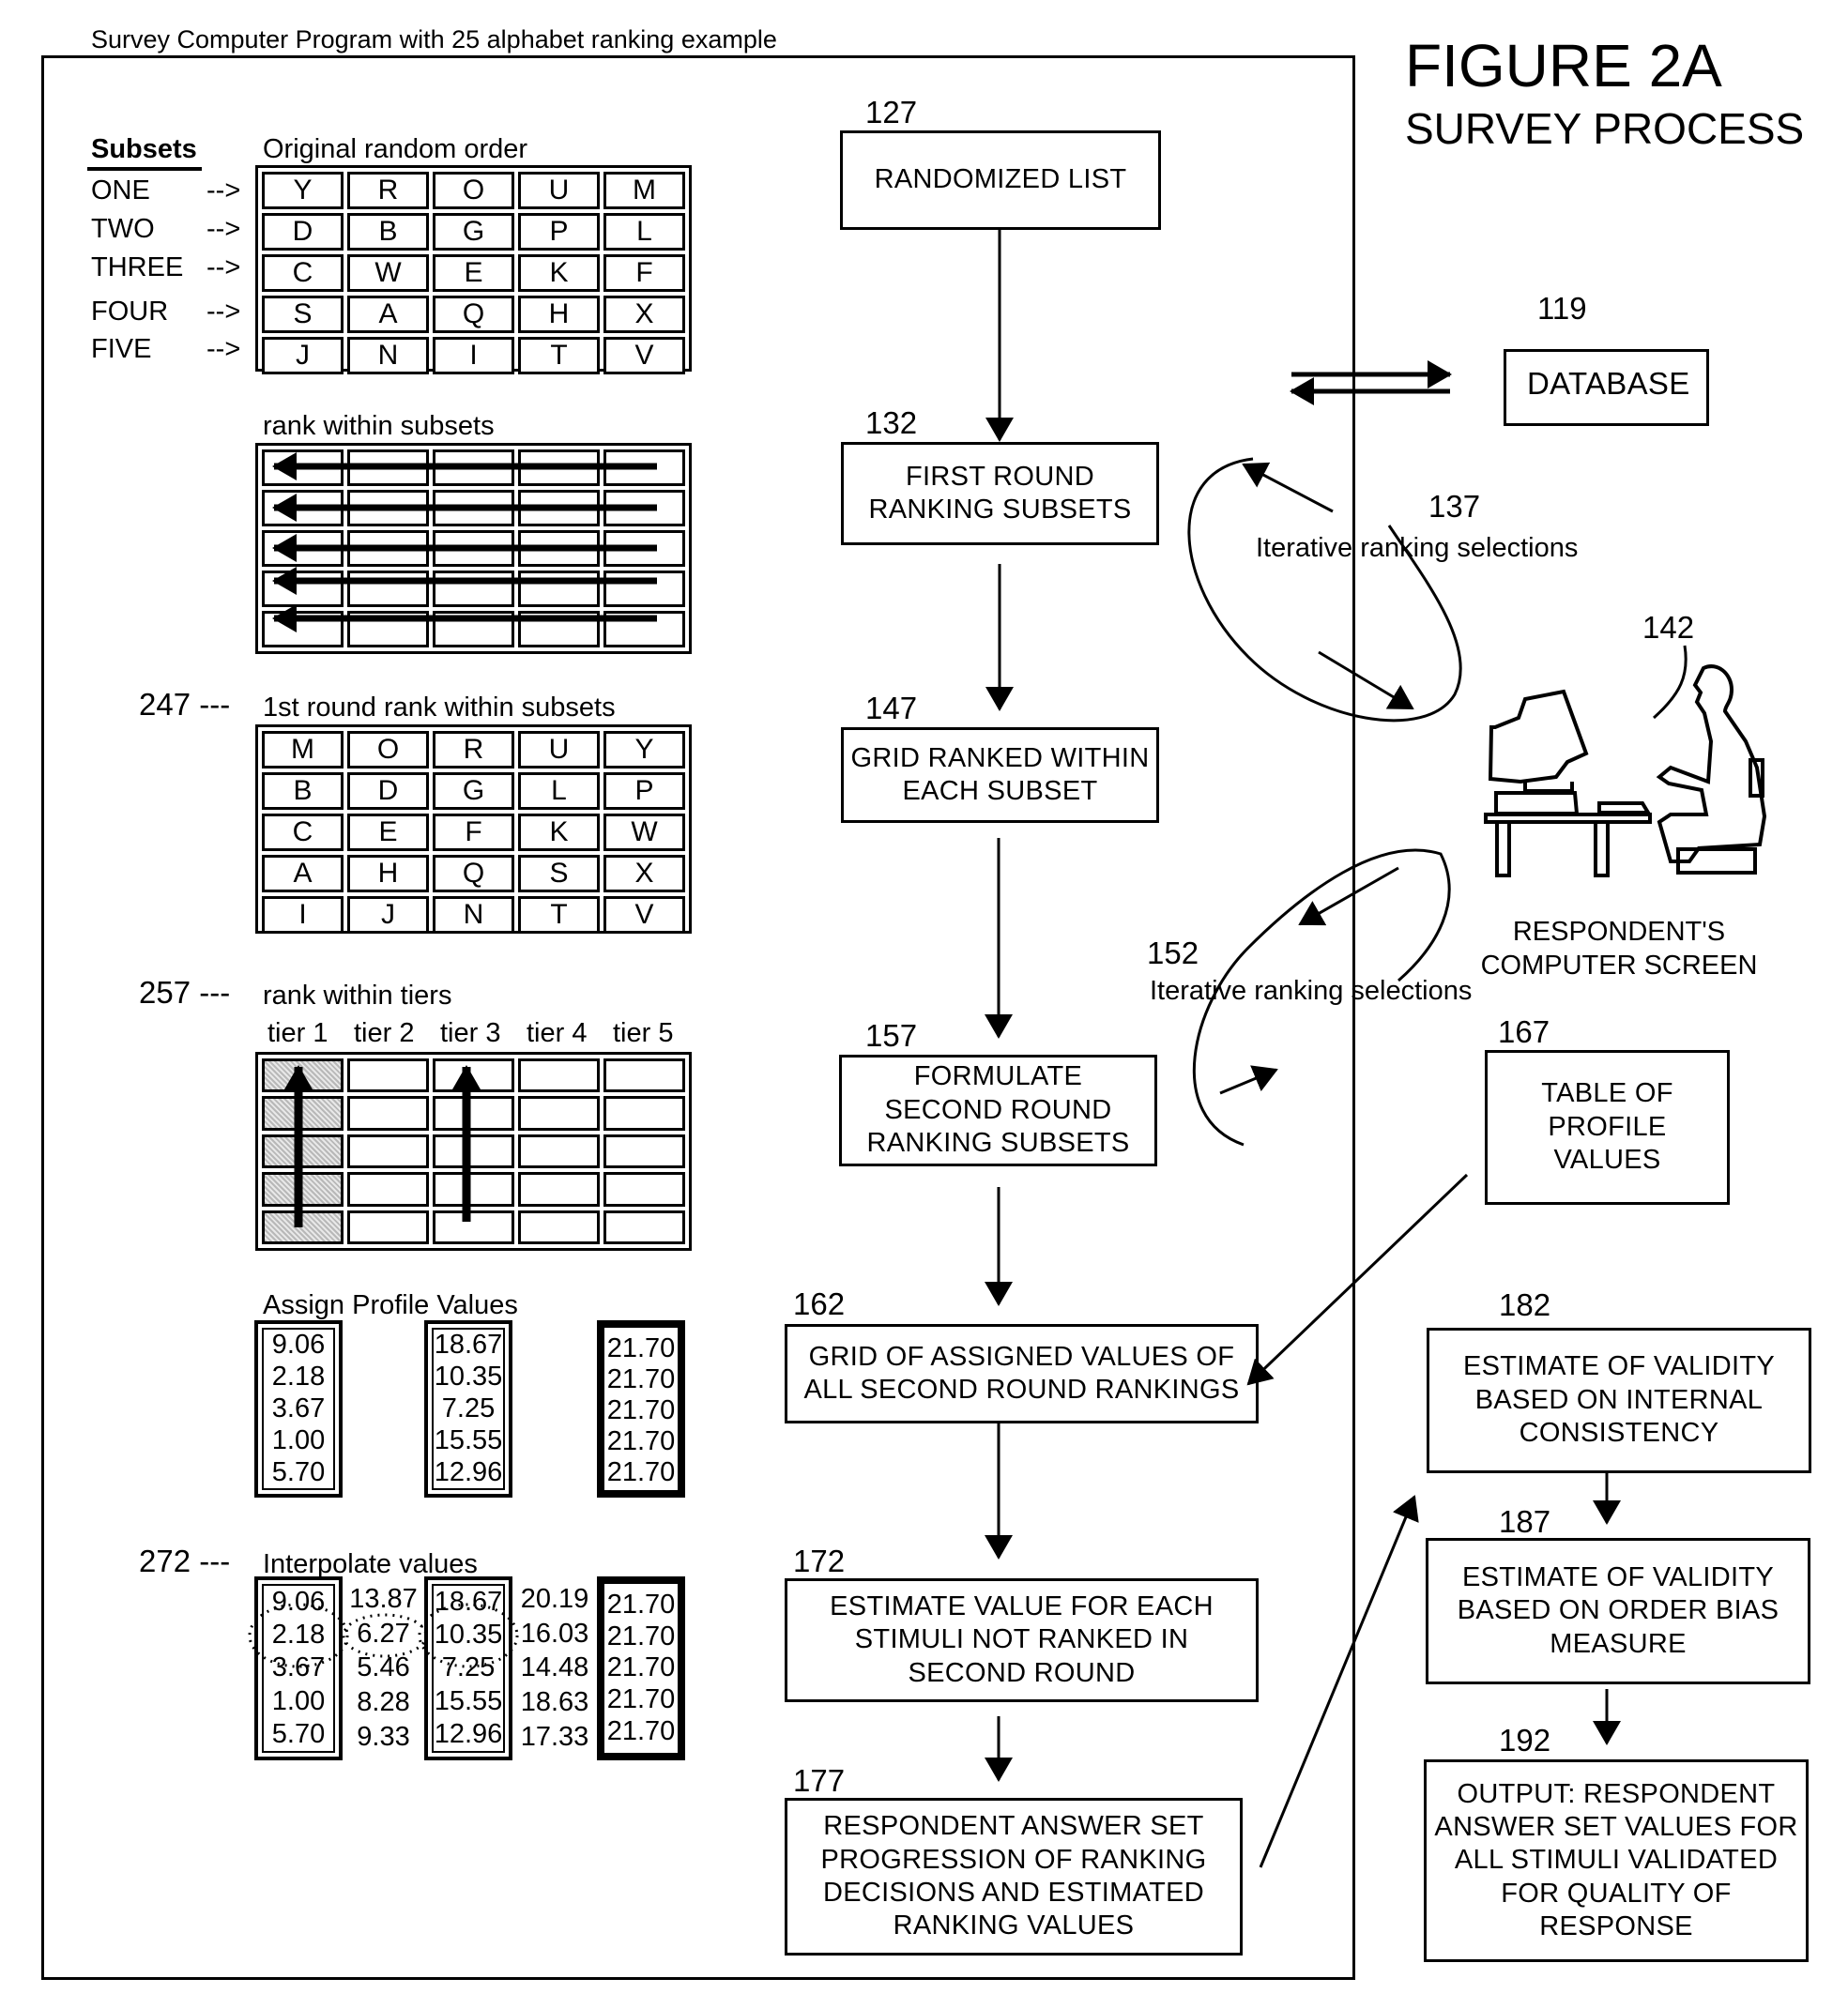 This screenshot has width=1848, height=2009. I want to click on grid-cell: N, so click(473, 915).